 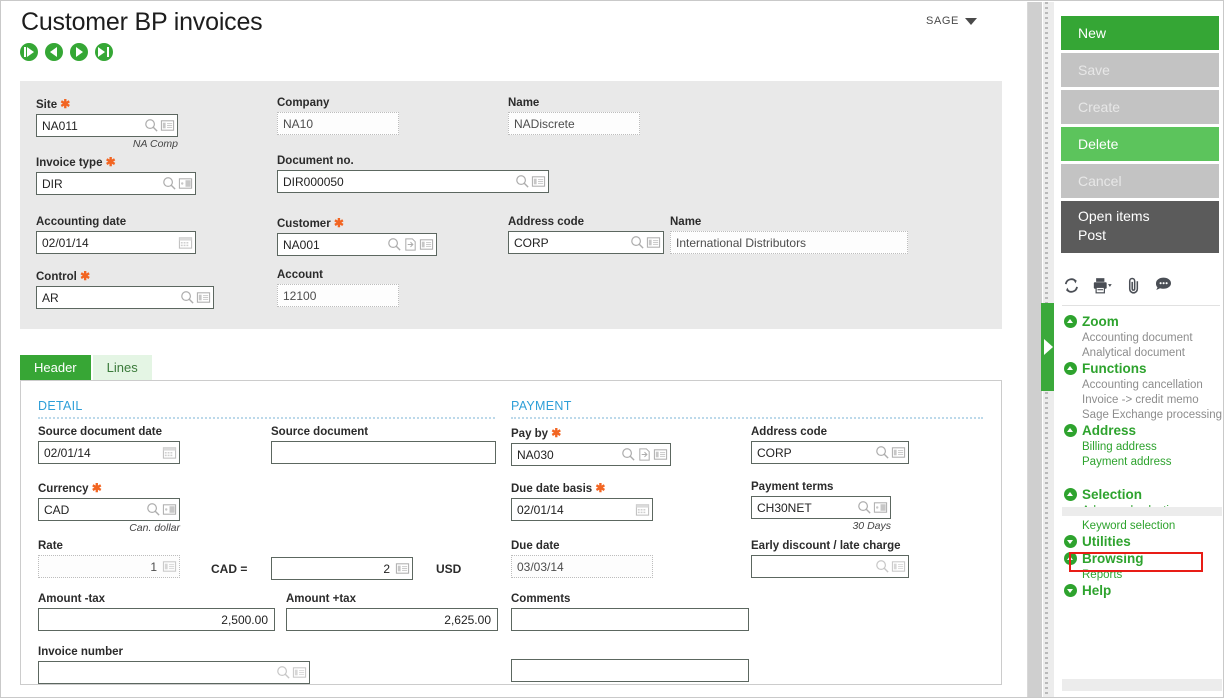 I want to click on cancel-button: Cancel, so click(x=1140, y=181).